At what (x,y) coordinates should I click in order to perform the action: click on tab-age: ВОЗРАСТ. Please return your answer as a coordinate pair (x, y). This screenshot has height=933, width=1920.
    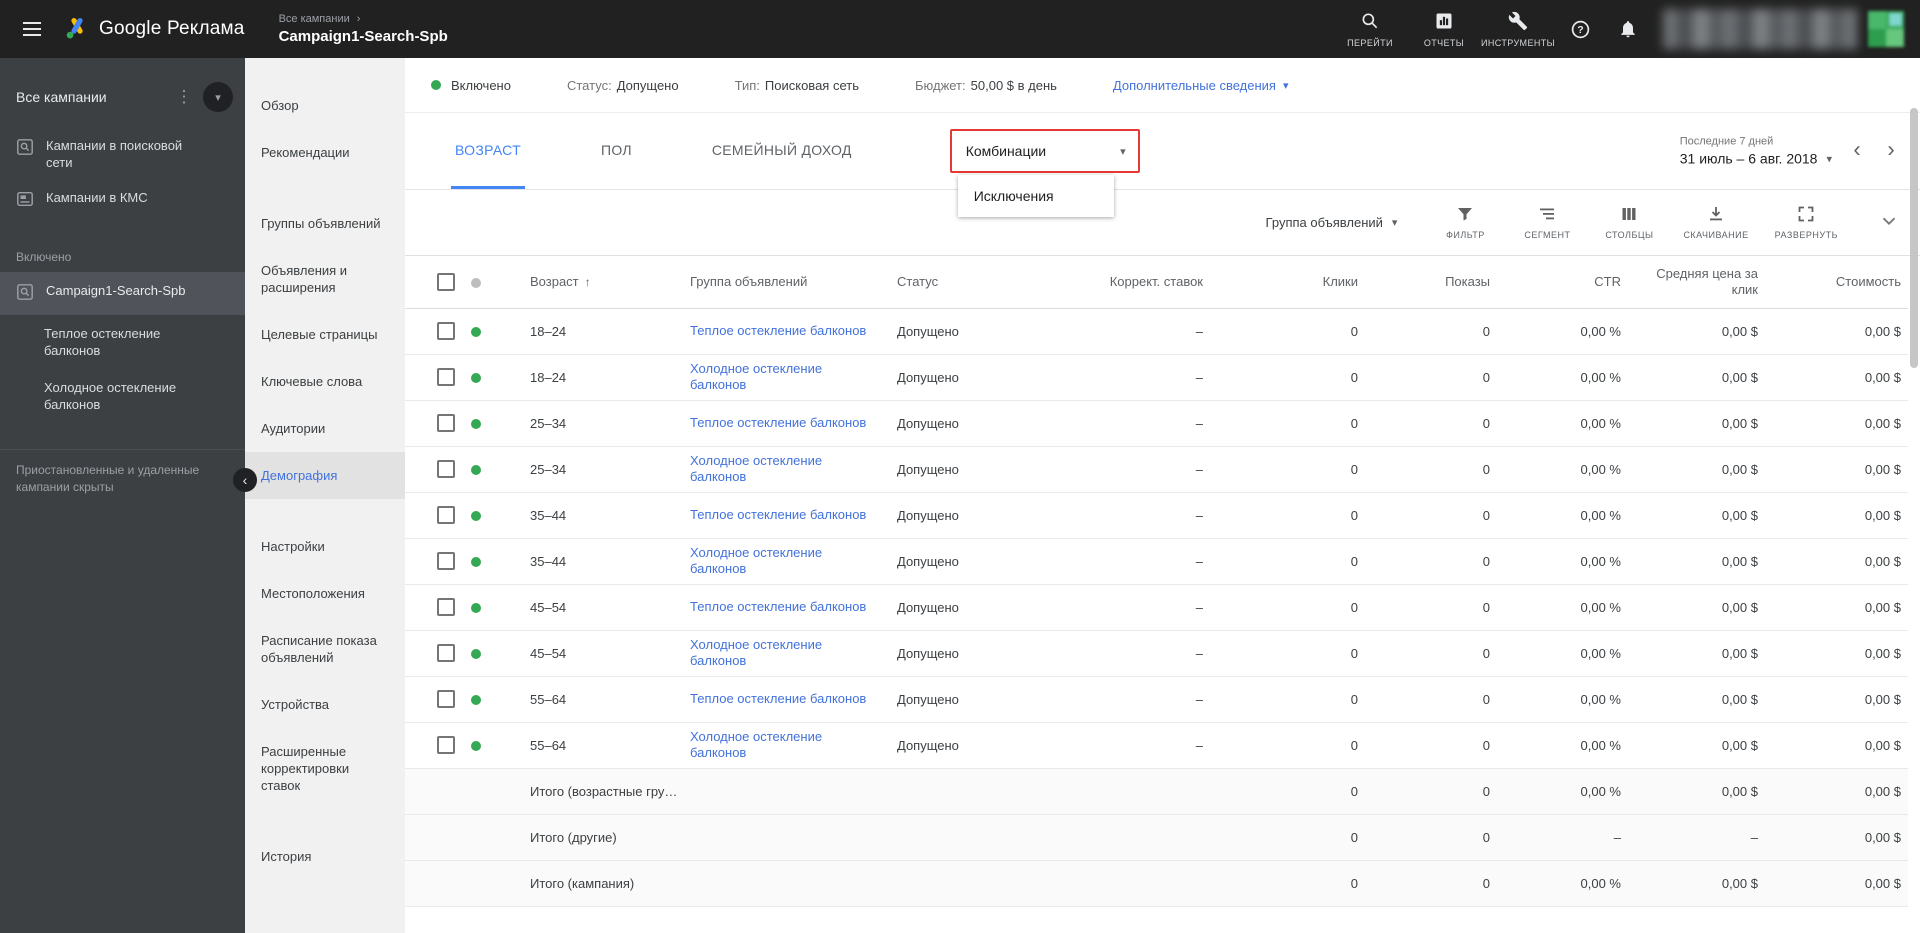
    Looking at the image, I should click on (488, 151).